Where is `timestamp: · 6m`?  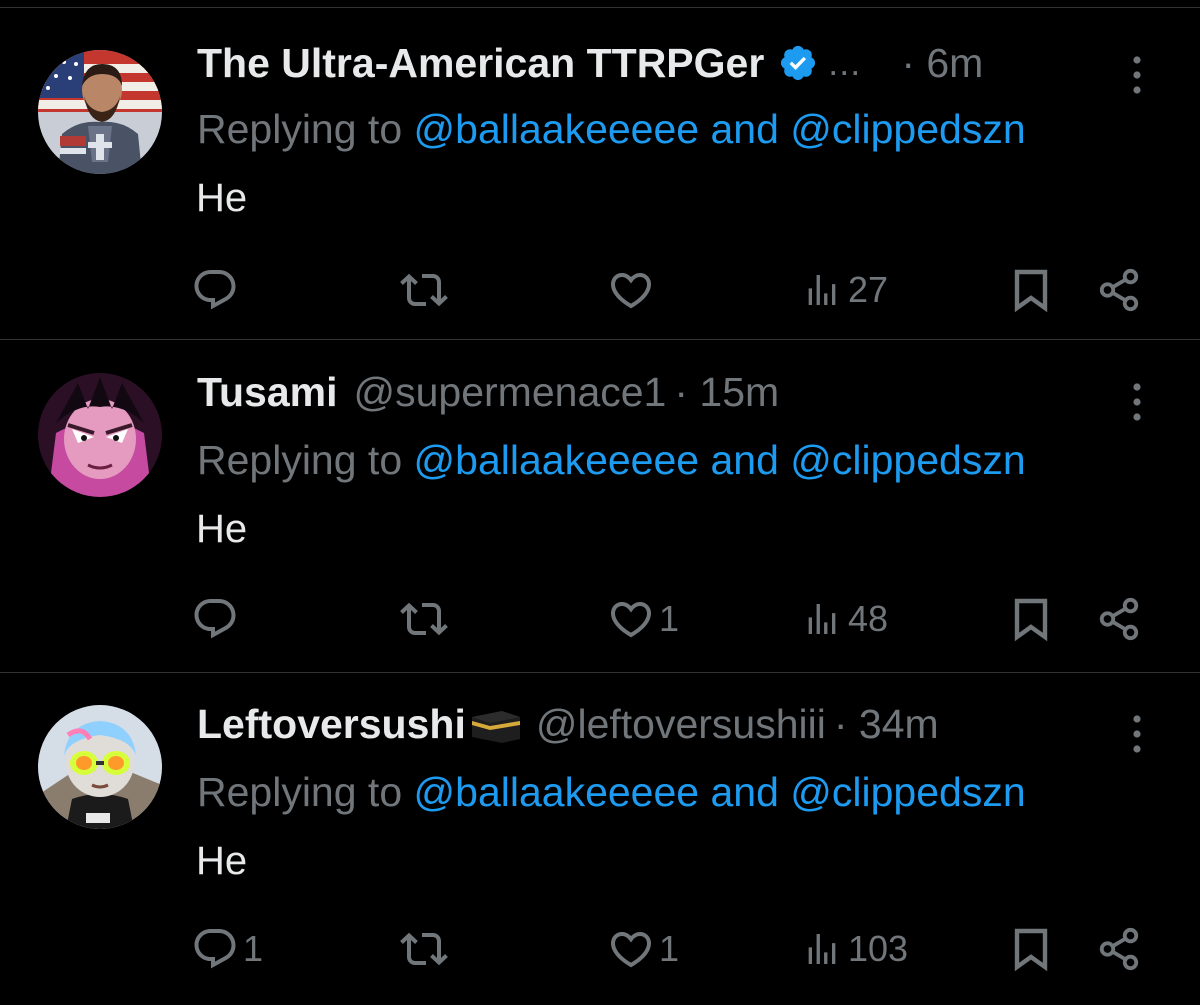
timestamp: · 6m is located at coordinates (942, 63).